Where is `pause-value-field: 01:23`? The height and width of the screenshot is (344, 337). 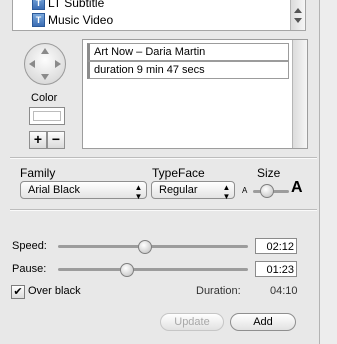
pause-value-field: 01:23 is located at coordinates (276, 269).